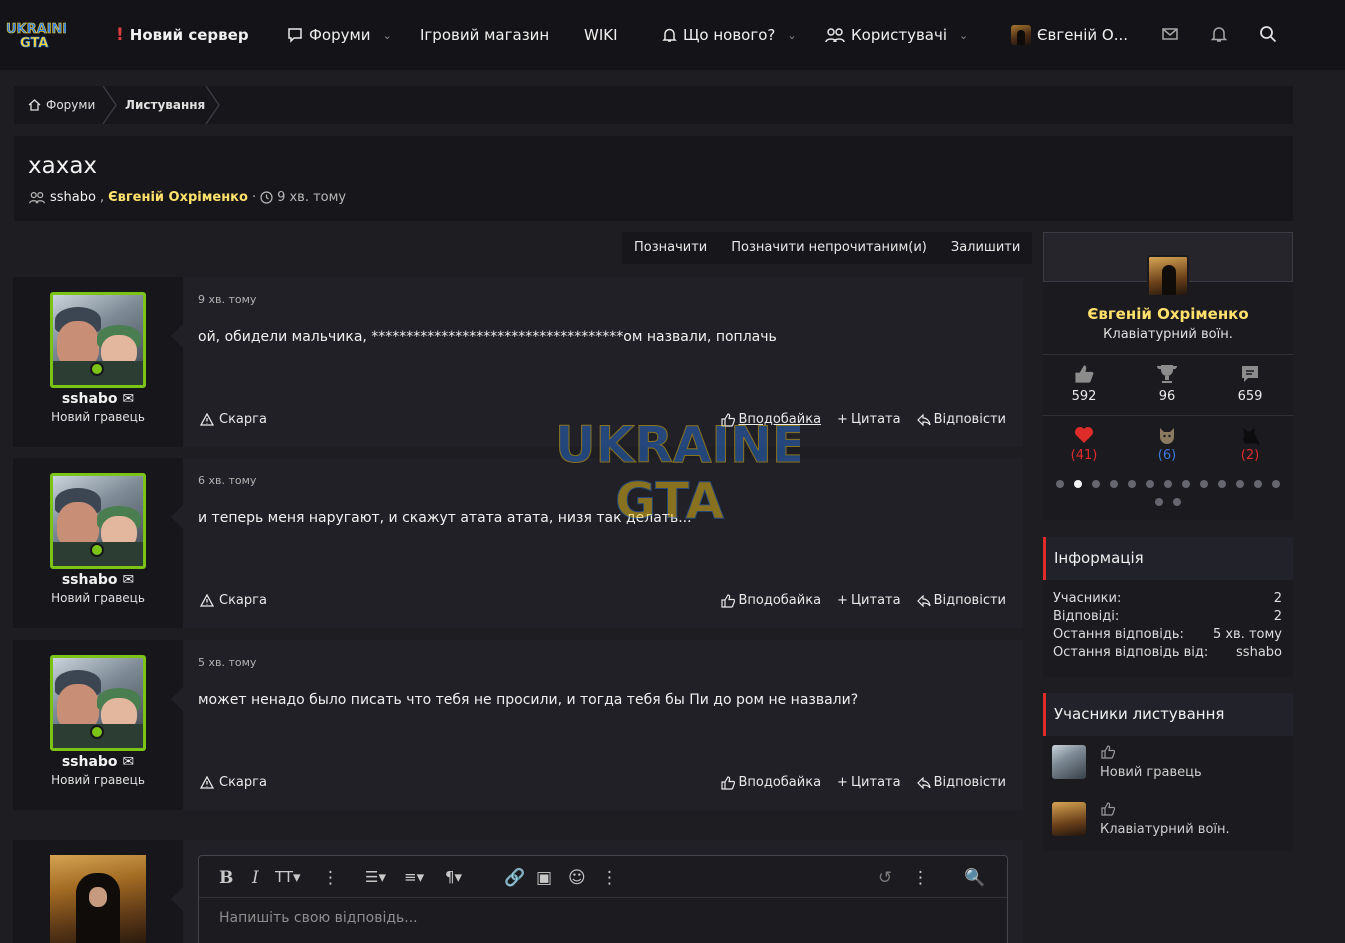 The width and height of the screenshot is (1345, 943). Describe the element at coordinates (1167, 455) in the screenshot. I see `reaction-cat-count: (6)` at that location.